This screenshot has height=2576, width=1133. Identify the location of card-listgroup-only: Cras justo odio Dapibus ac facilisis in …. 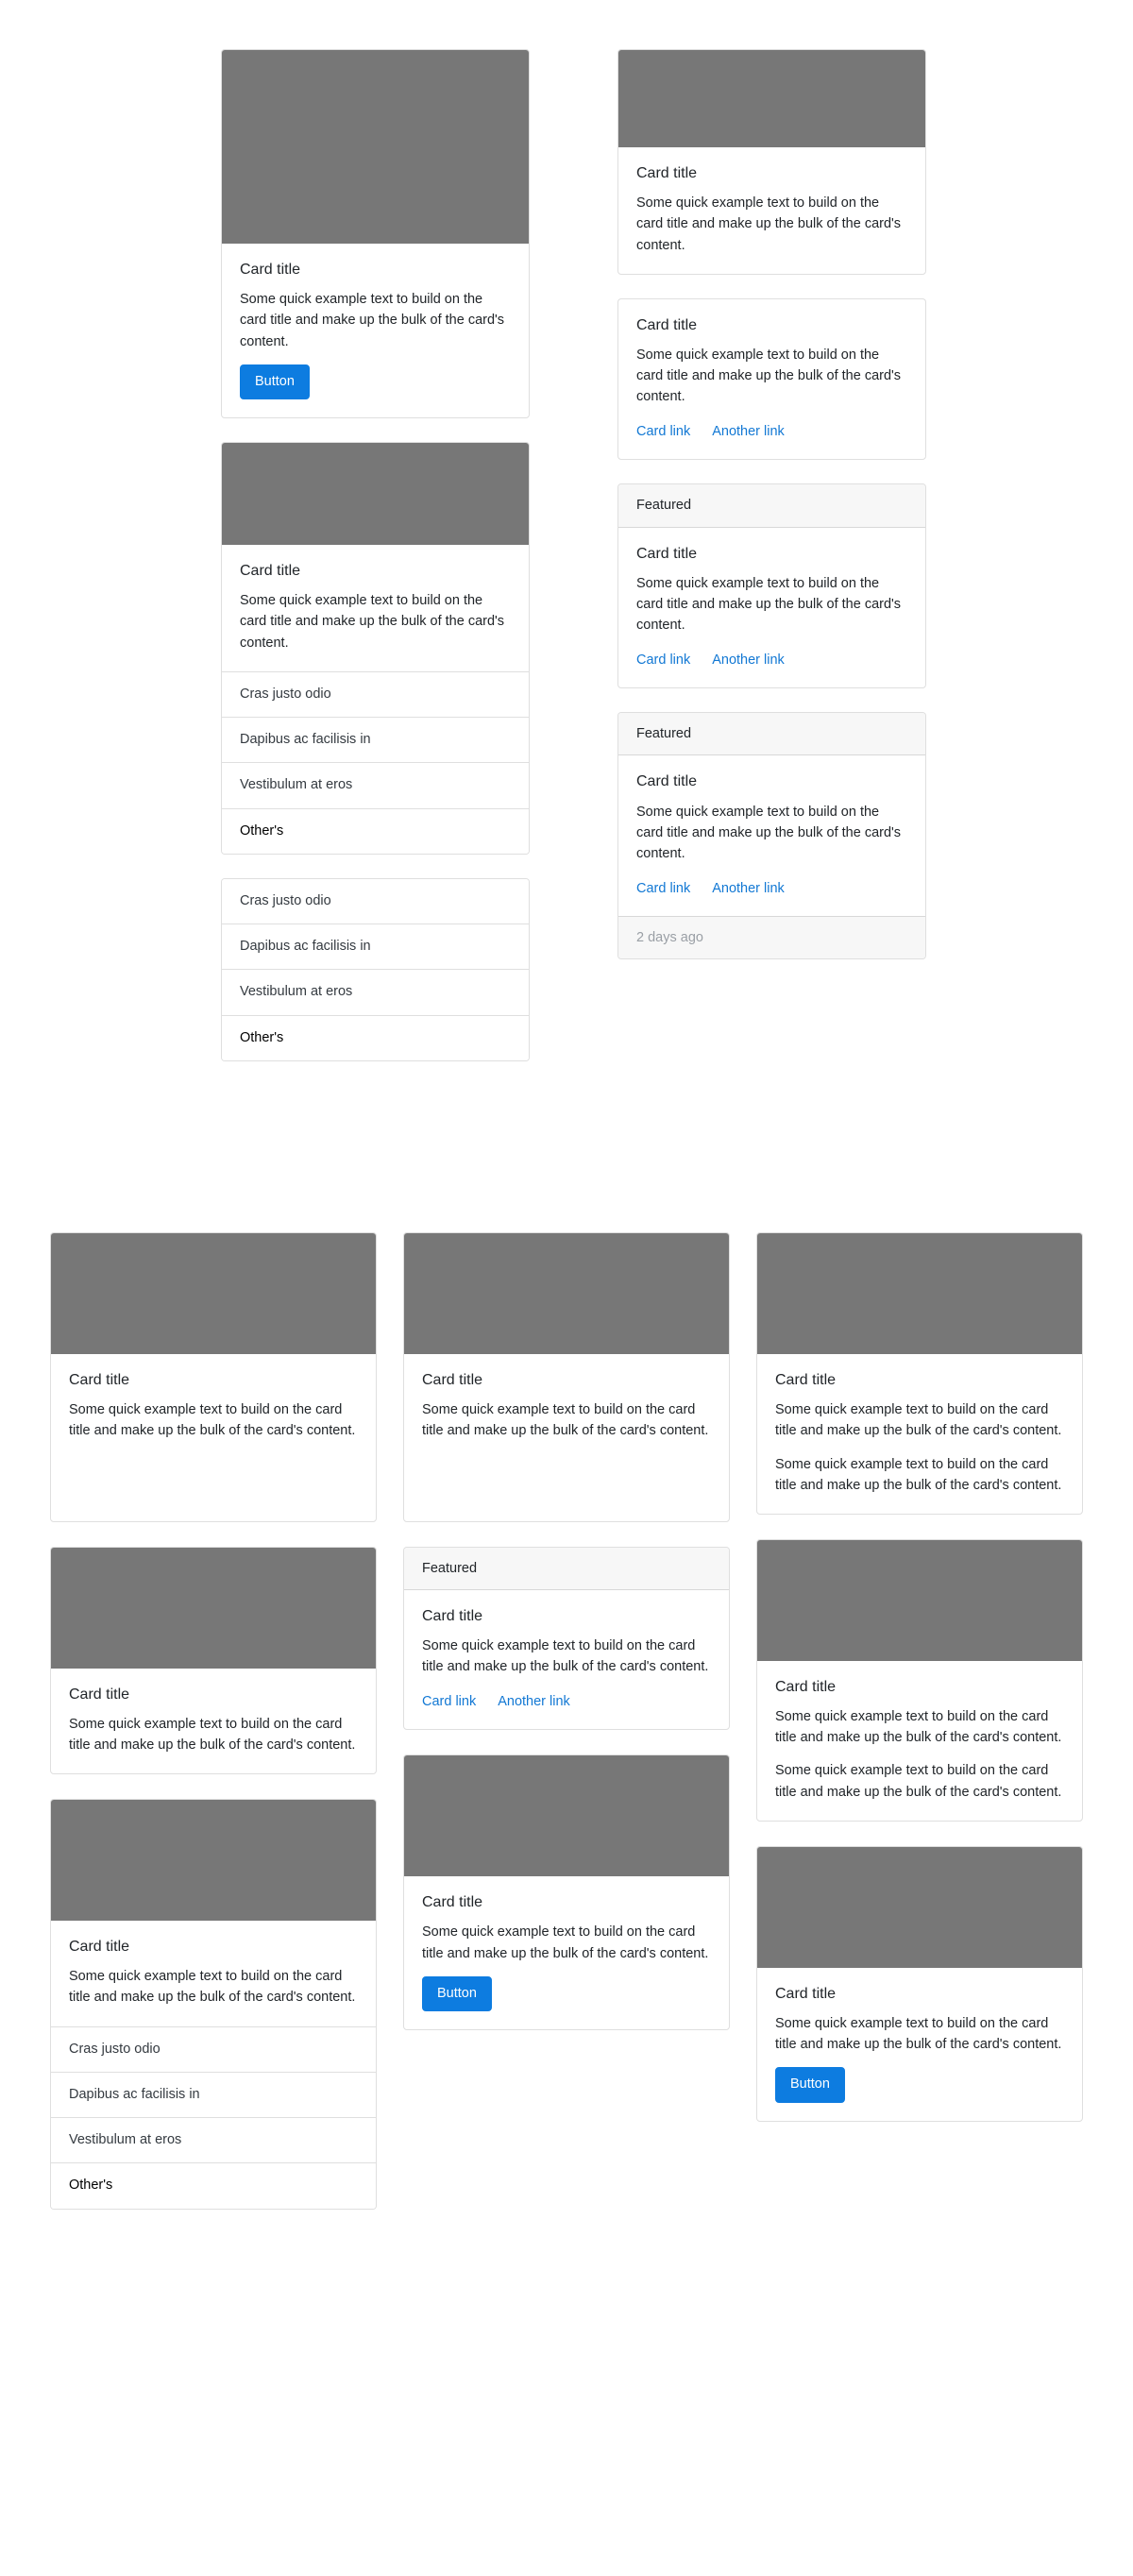
(375, 970).